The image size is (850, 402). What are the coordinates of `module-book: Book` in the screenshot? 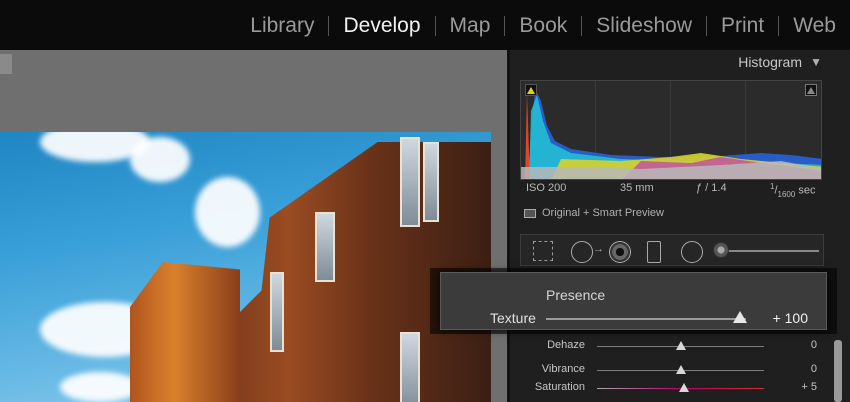 It's located at (543, 26).